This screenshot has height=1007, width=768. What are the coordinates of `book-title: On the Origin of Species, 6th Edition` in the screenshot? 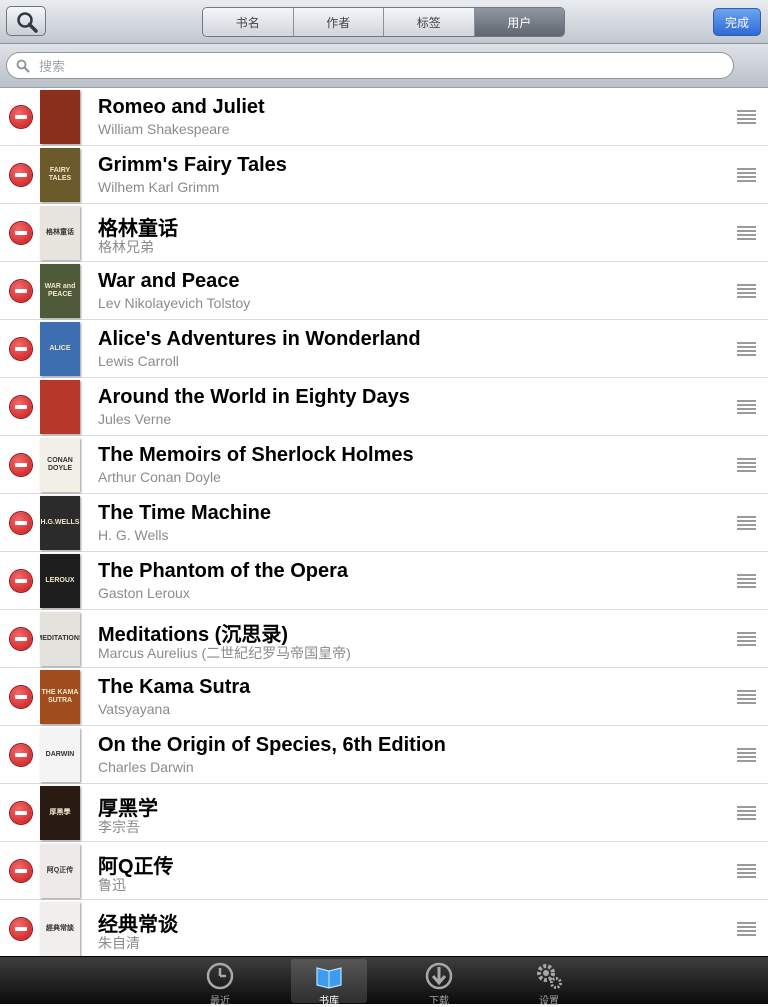 It's located at (272, 745).